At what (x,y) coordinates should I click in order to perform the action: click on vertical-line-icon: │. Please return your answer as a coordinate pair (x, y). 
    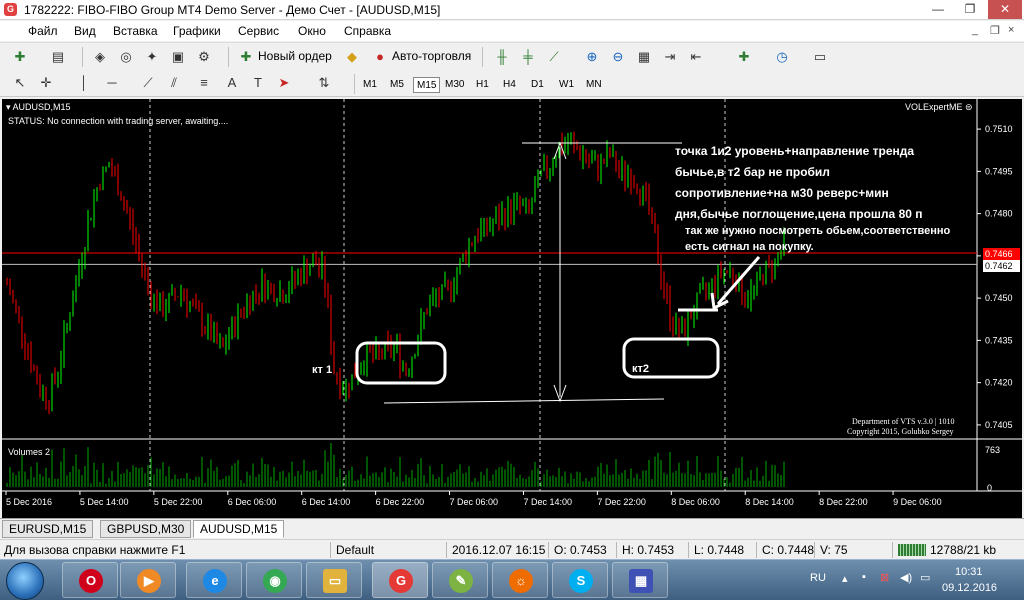
    Looking at the image, I should click on (84, 83).